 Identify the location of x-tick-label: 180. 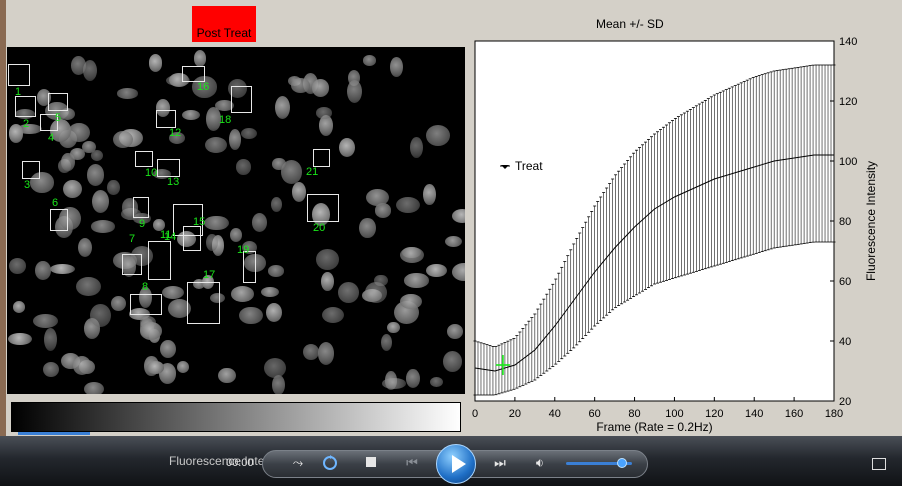
(834, 414).